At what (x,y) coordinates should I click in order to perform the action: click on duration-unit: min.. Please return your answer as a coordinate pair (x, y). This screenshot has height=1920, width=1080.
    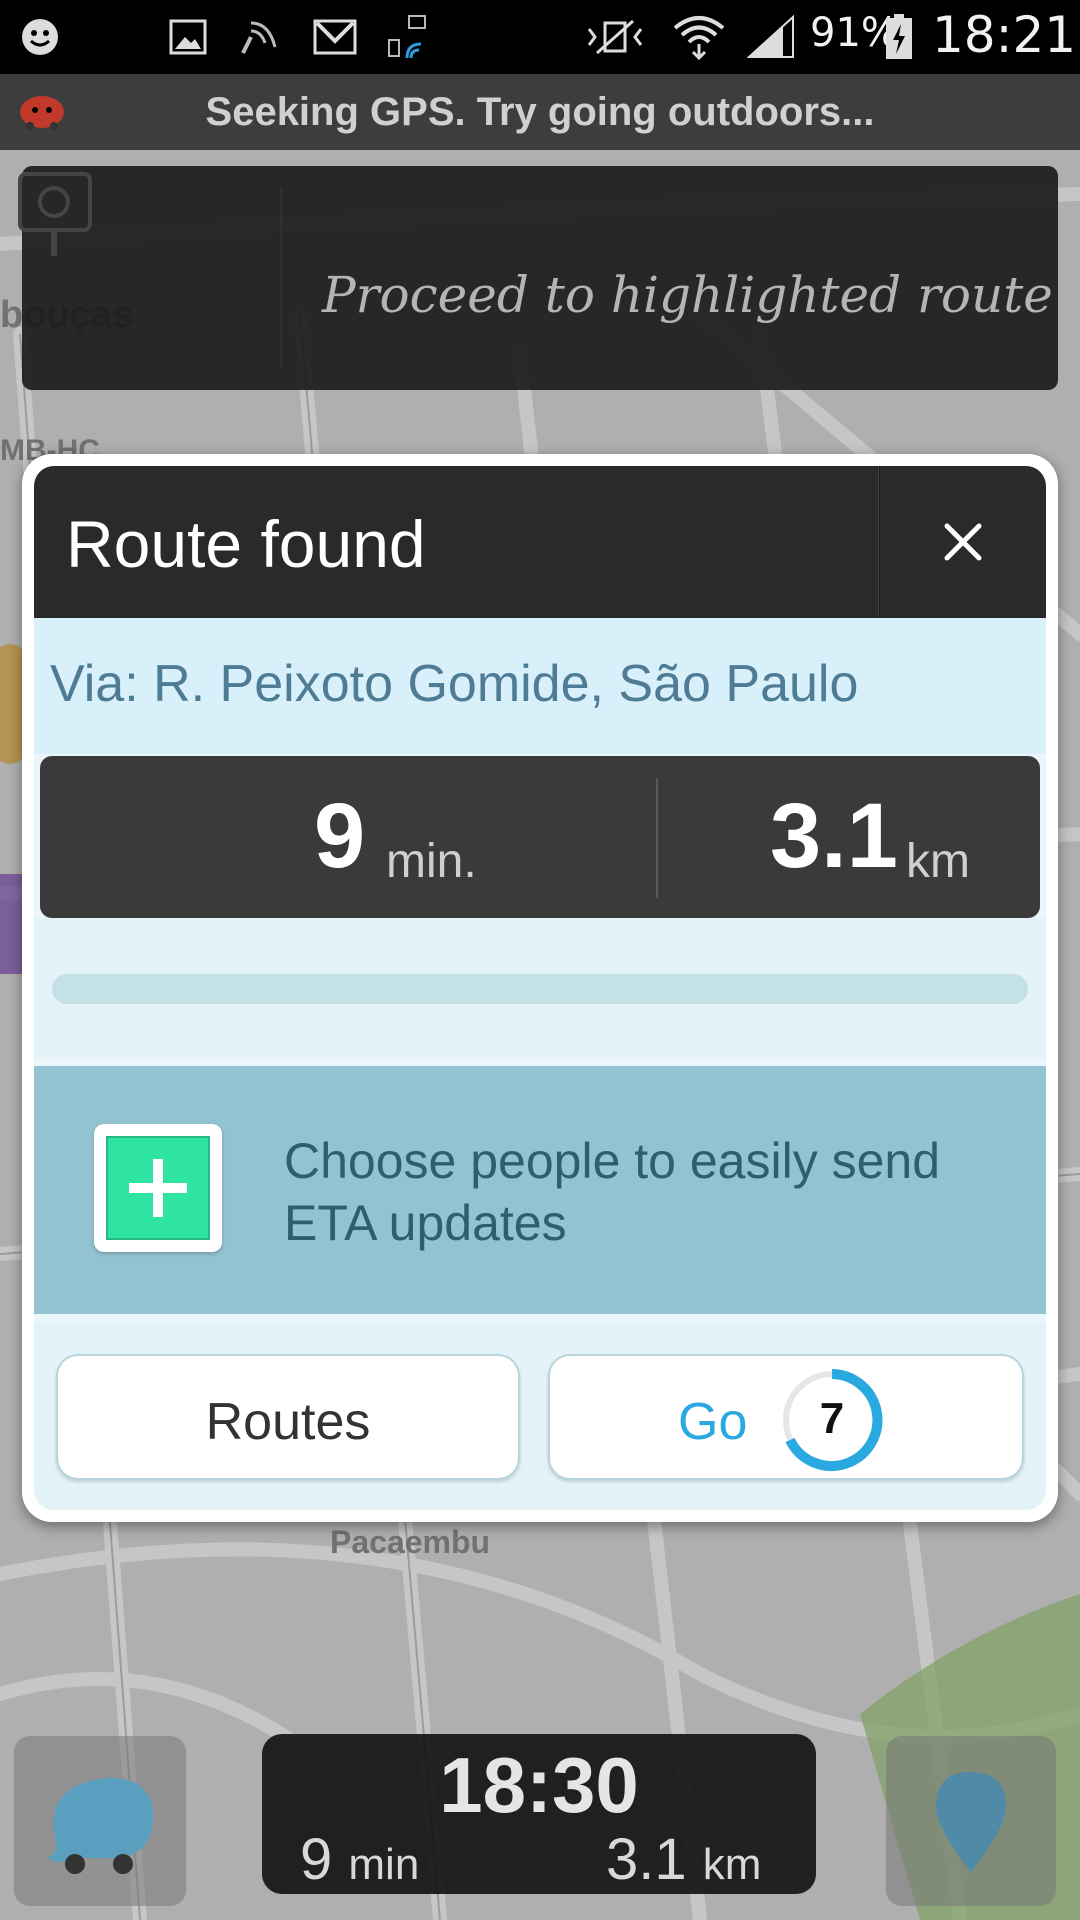
    Looking at the image, I should click on (431, 861).